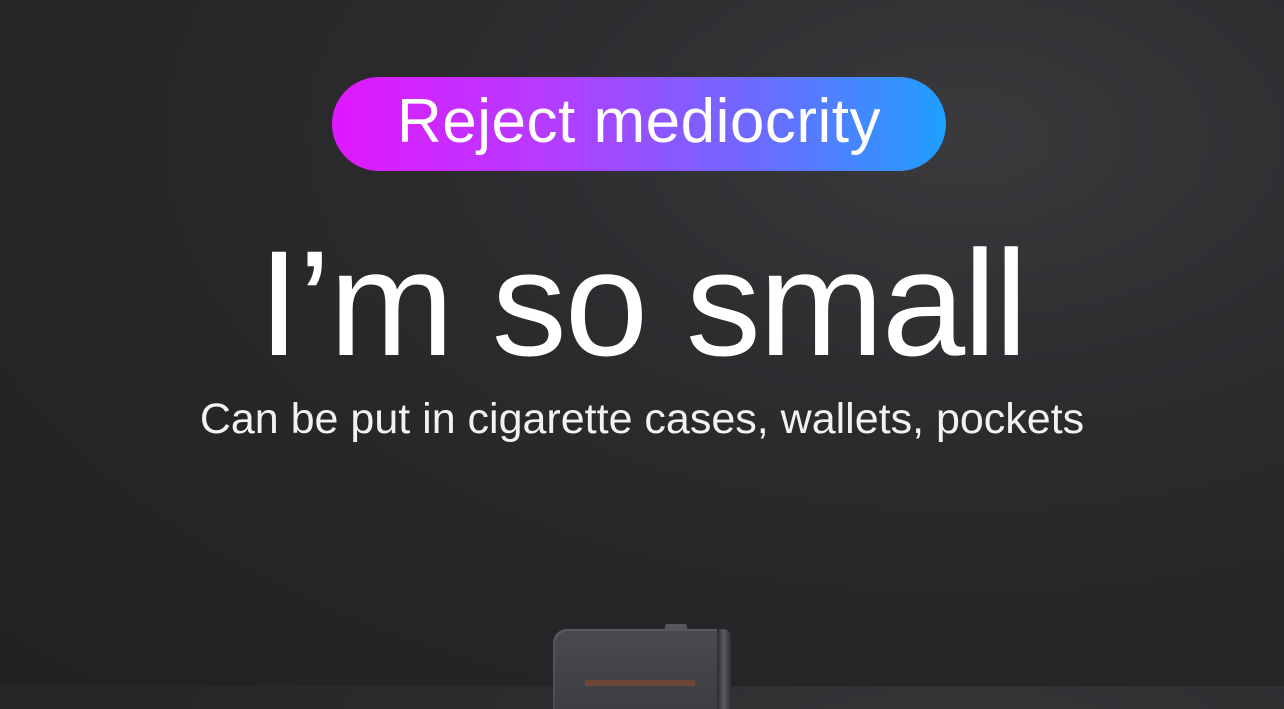 This screenshot has width=1284, height=709. What do you see at coordinates (724, 669) in the screenshot?
I see `device-side-edge` at bounding box center [724, 669].